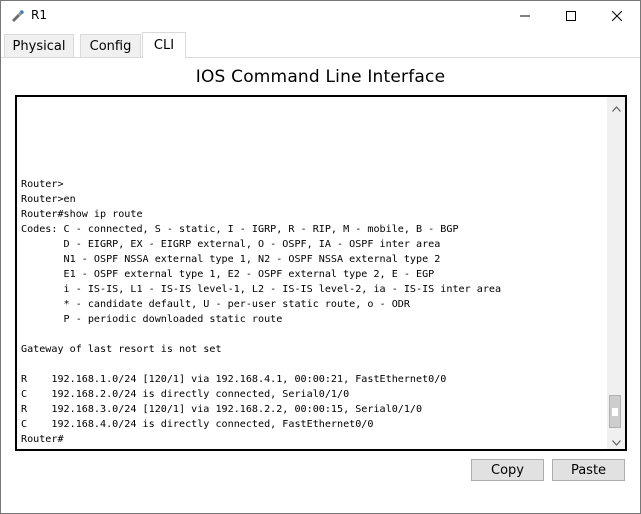 This screenshot has width=641, height=514. I want to click on maximize-icon, so click(571, 16).